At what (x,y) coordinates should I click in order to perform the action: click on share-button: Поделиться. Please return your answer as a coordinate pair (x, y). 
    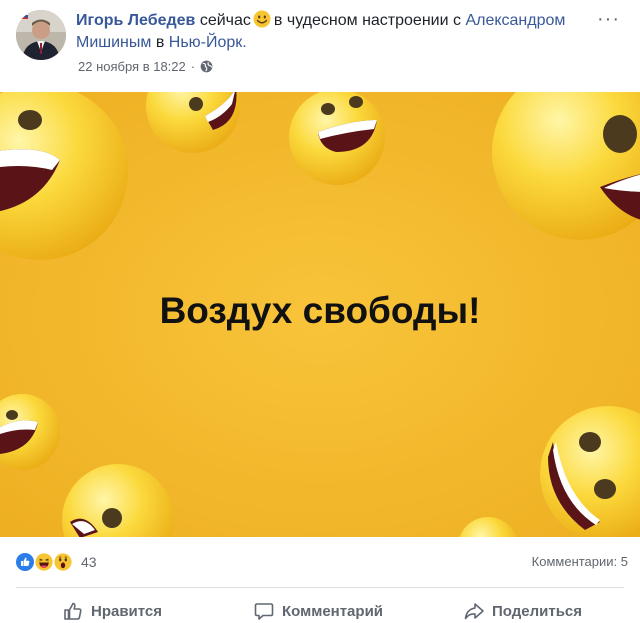
    Looking at the image, I should click on (522, 611).